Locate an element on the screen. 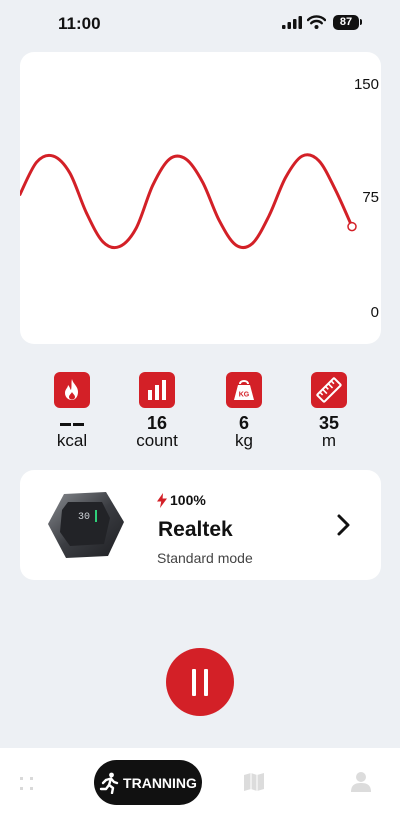 The width and height of the screenshot is (400, 834). device-image: 30 is located at coordinates (86, 525).